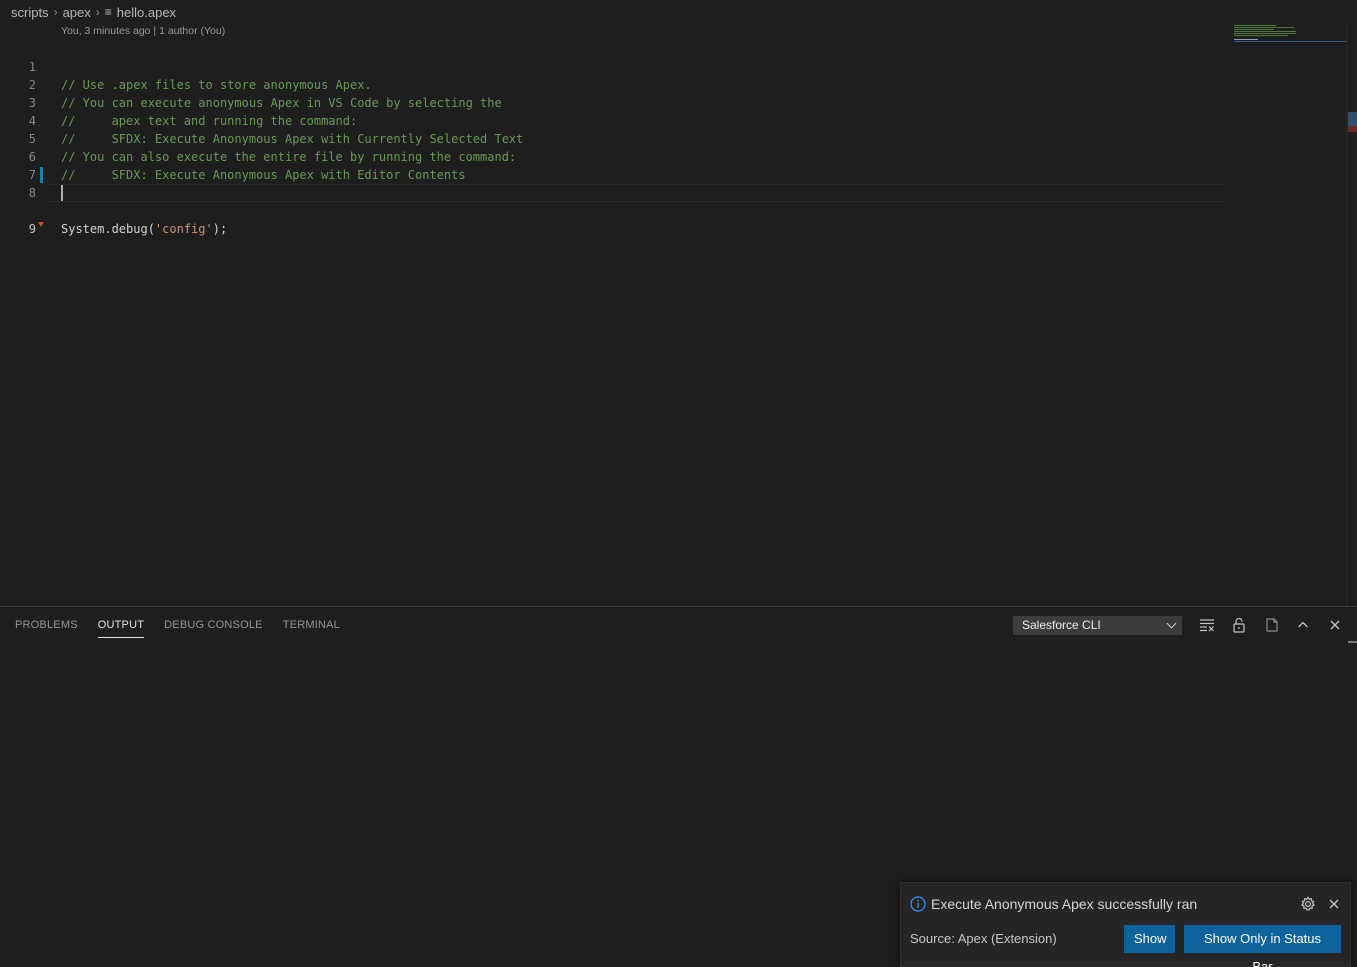 Image resolution: width=1357 pixels, height=967 pixels. I want to click on code-end: );, so click(220, 229).